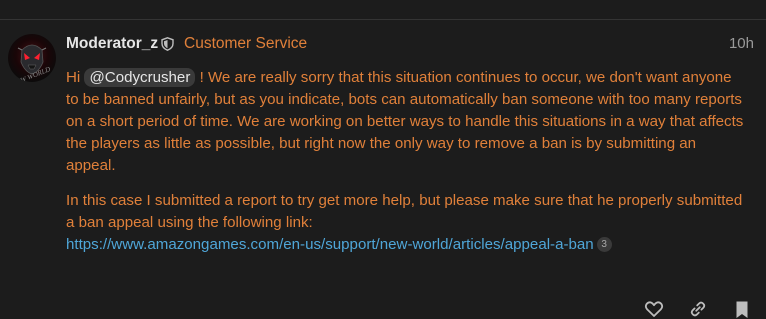 Image resolution: width=766 pixels, height=319 pixels. I want to click on post-header: Moderator_z Customer Service 10h, so click(410, 44).